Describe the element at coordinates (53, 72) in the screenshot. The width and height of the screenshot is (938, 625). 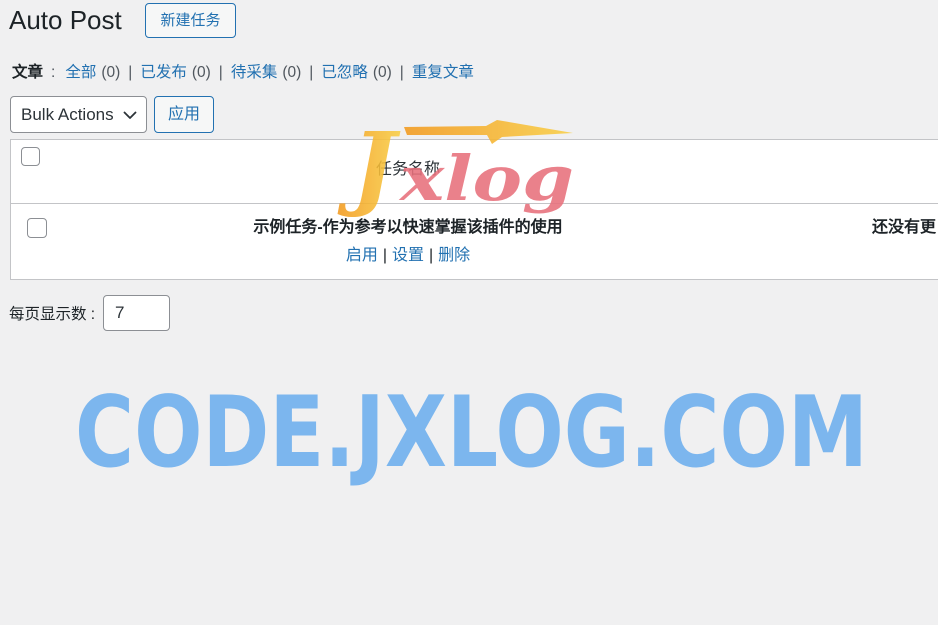
I see `filter-colon: :` at that location.